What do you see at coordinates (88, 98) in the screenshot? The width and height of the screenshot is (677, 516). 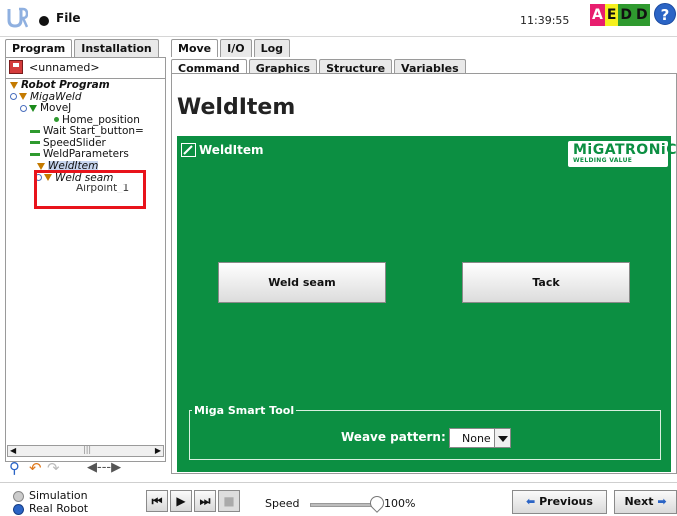 I see `tree-item-migaweld: MigaWeld` at bounding box center [88, 98].